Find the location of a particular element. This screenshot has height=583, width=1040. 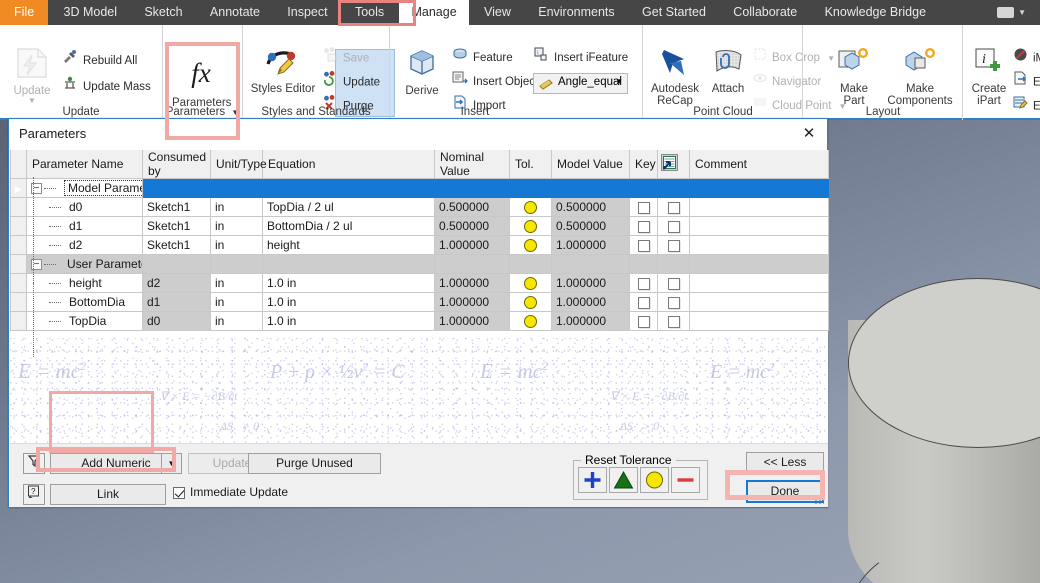

update-mass-button: Update Mass is located at coordinates (106, 86).